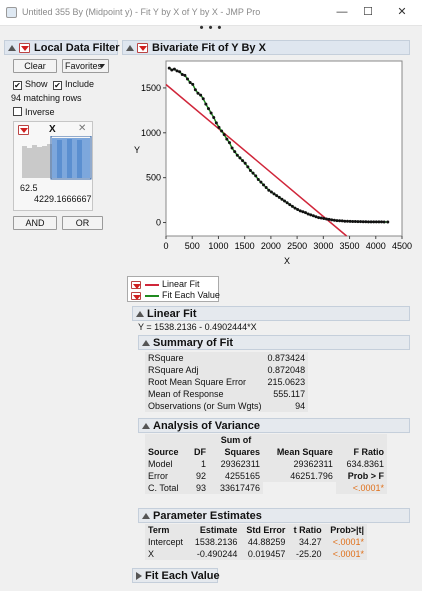  I want to click on parameter-estimates-header: Parameter Estimates, so click(274, 515).